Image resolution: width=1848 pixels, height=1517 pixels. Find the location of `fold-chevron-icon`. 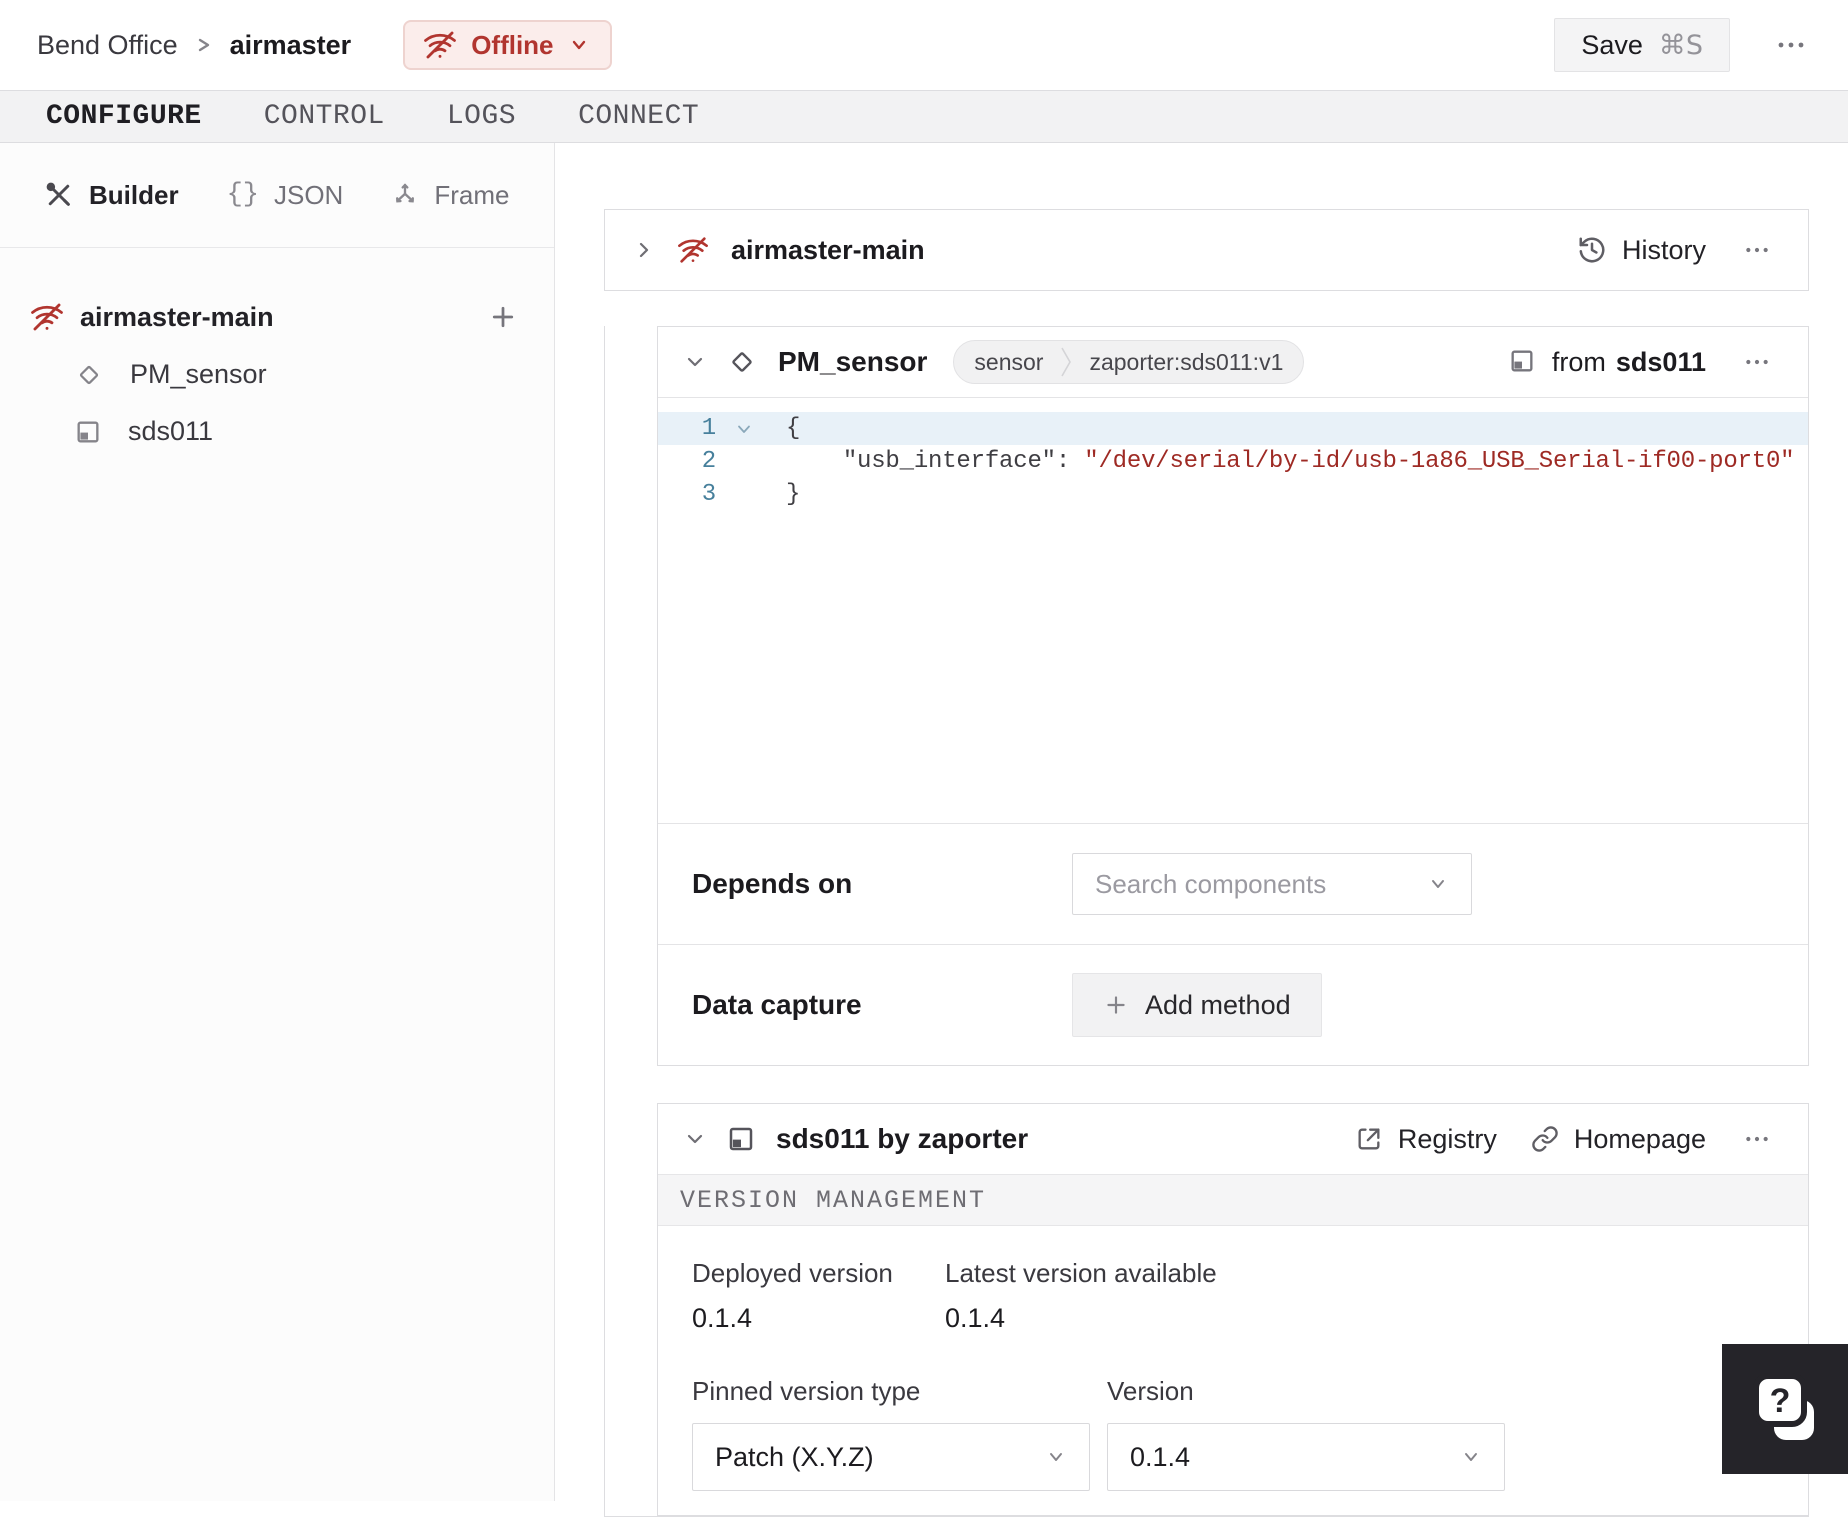

fold-chevron-icon is located at coordinates (744, 429).